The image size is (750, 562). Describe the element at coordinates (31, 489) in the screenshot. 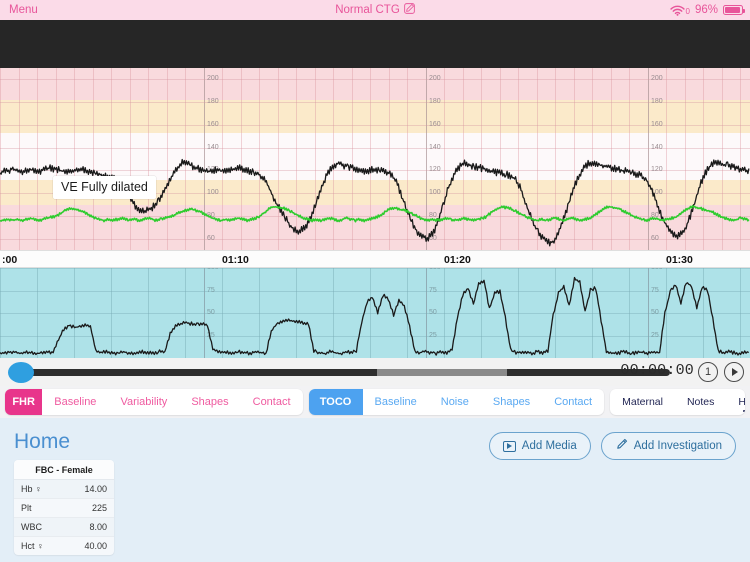

I see `lab-row-key: Hb ♀` at that location.